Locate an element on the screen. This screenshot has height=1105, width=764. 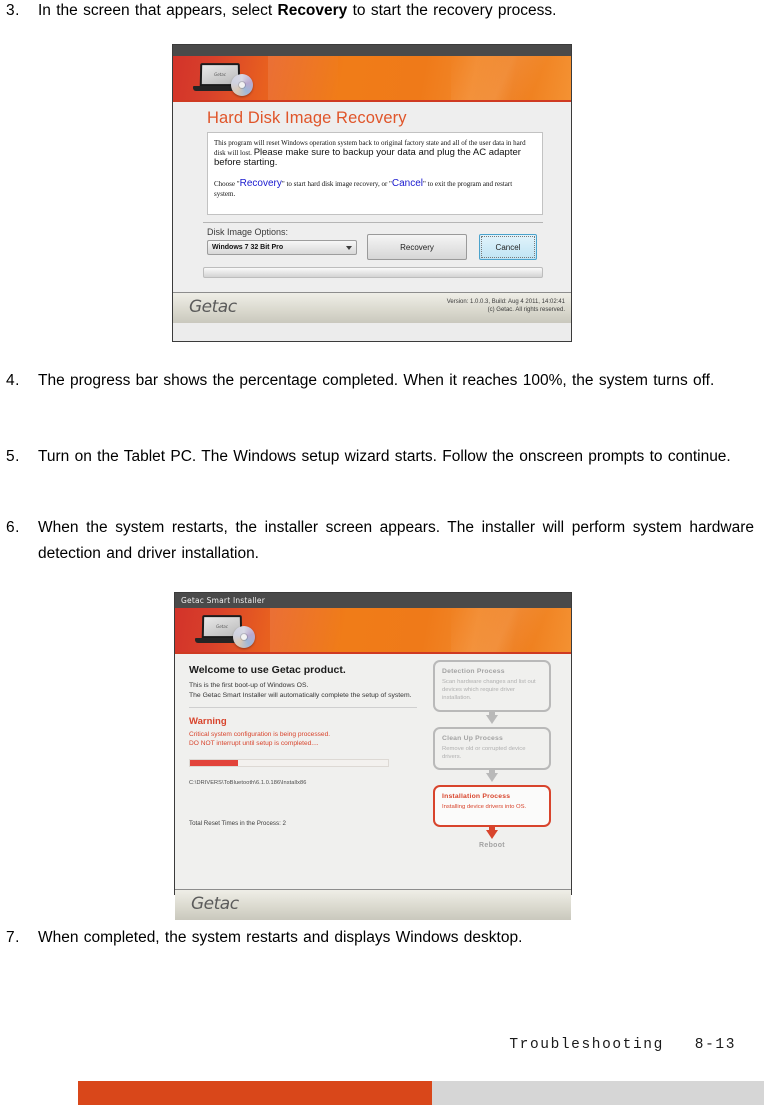
installer-getac-logo: Getac is located at coordinates (215, 904).